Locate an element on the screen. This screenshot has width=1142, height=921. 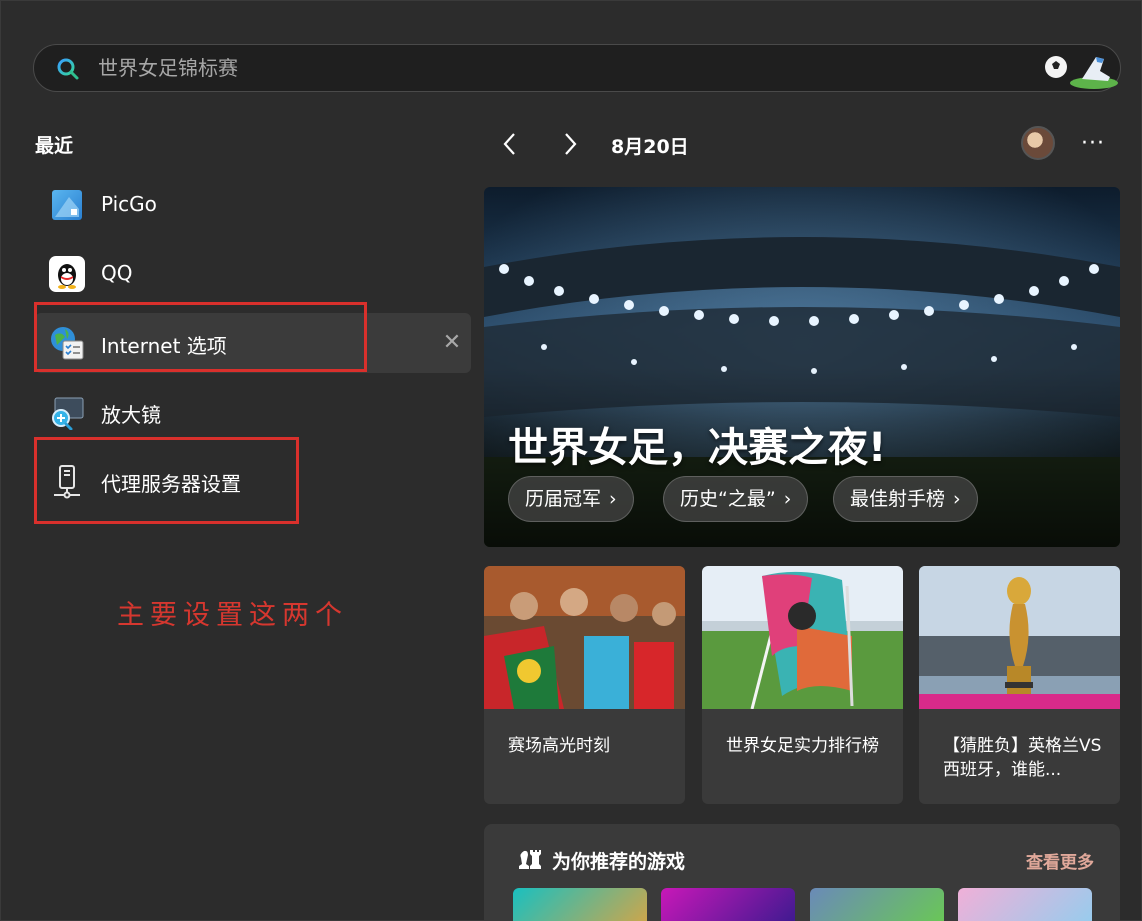
date-label: 8月20日 is located at coordinates (650, 147).